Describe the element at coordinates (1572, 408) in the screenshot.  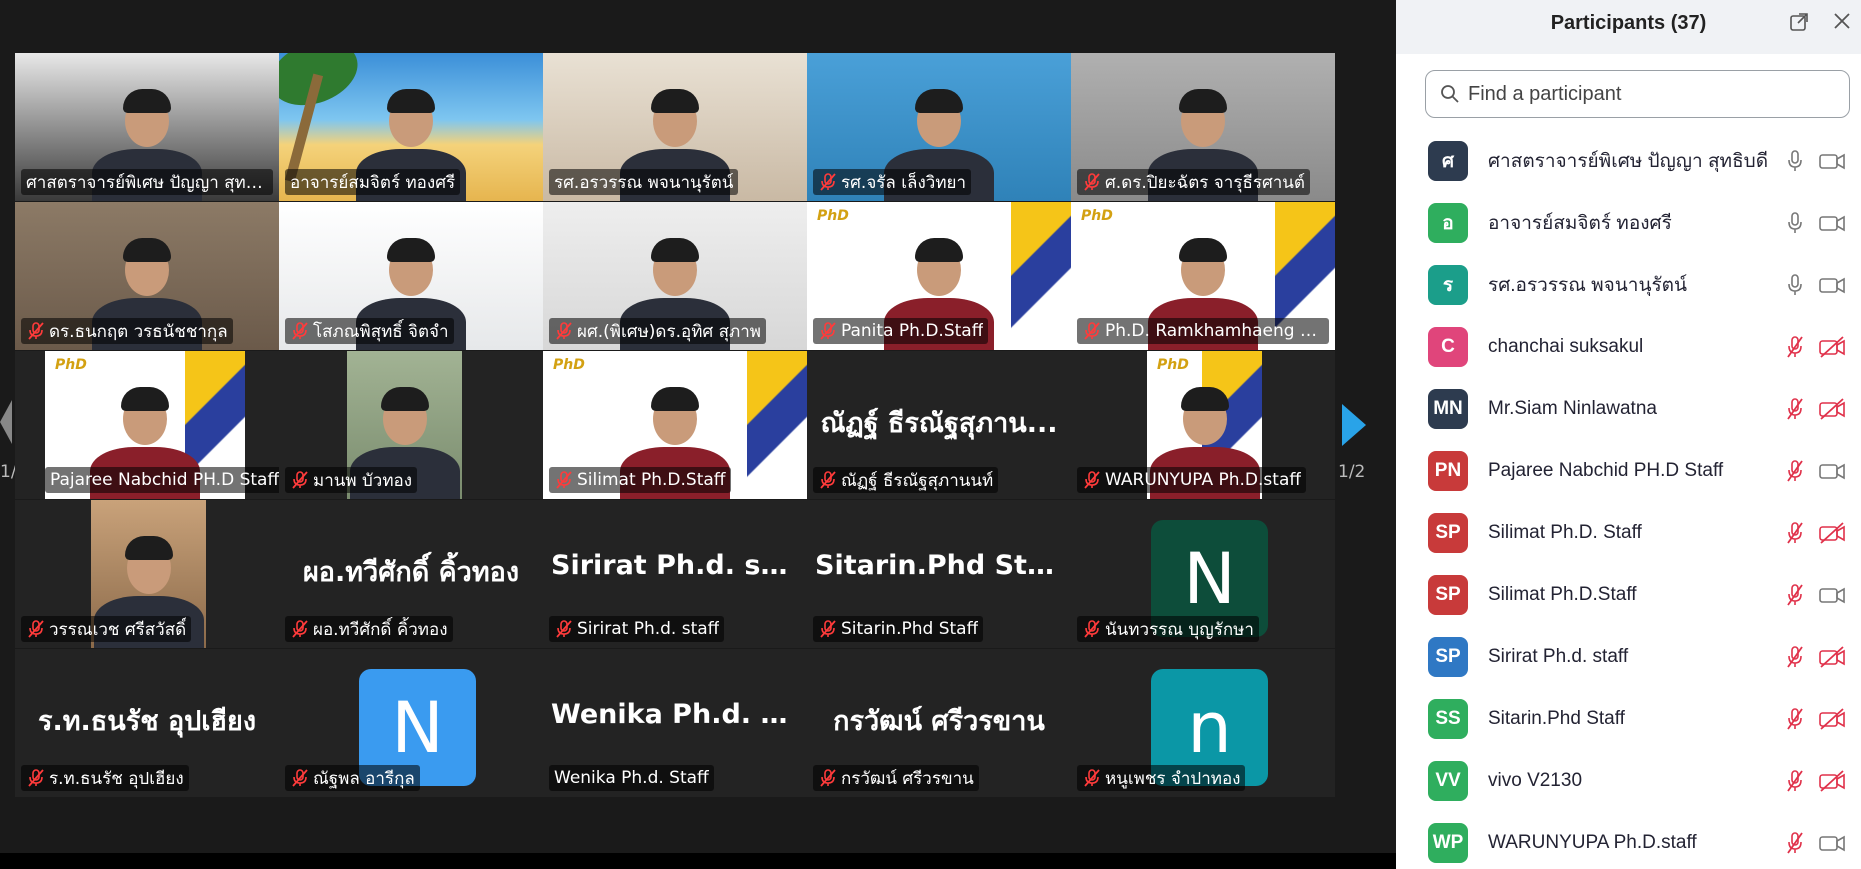
I see `participant-name: Mr.Siam Ninlawatna` at that location.